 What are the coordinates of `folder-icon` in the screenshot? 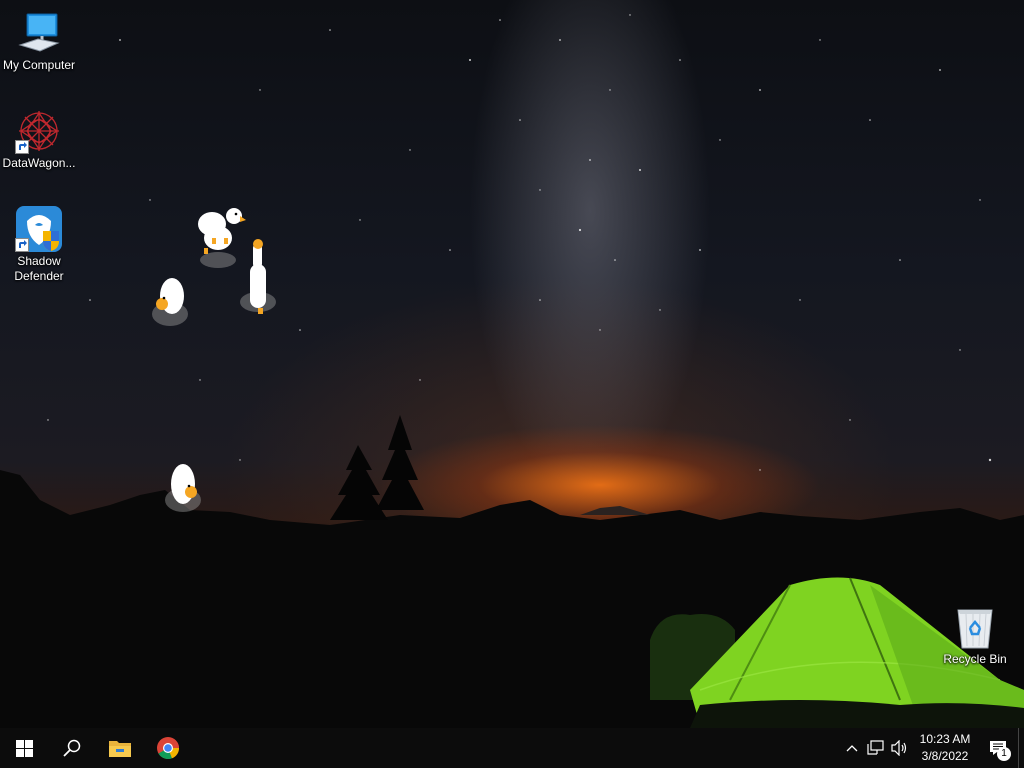 It's located at (120, 749).